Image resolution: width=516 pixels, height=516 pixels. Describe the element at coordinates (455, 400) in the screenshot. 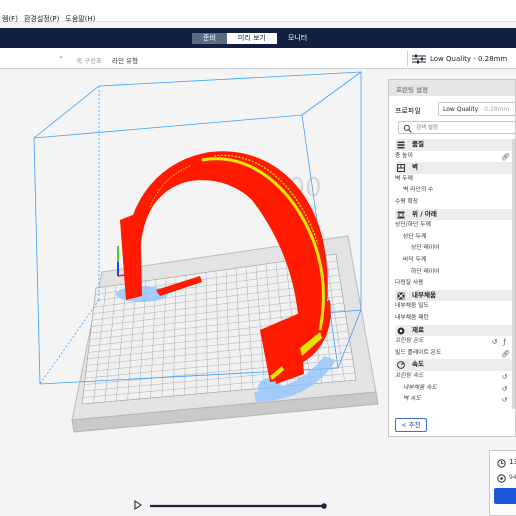

I see `setting-row: 벽 속도 ↺` at that location.